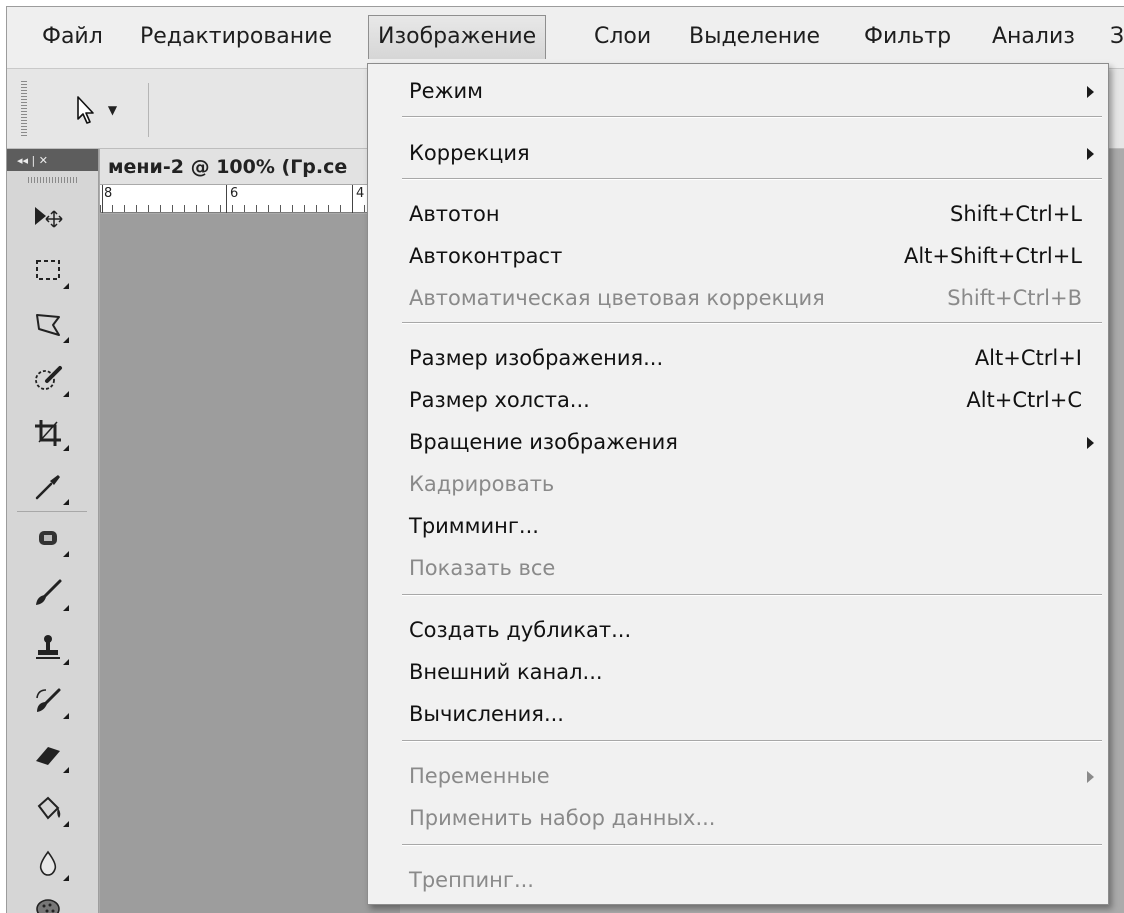  What do you see at coordinates (1033, 37) in the screenshot?
I see `menu-analysis: Анализ` at bounding box center [1033, 37].